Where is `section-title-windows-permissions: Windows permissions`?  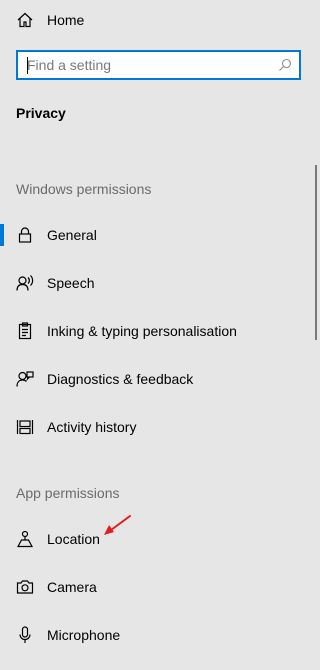
section-title-windows-permissions: Windows permissions is located at coordinates (84, 189).